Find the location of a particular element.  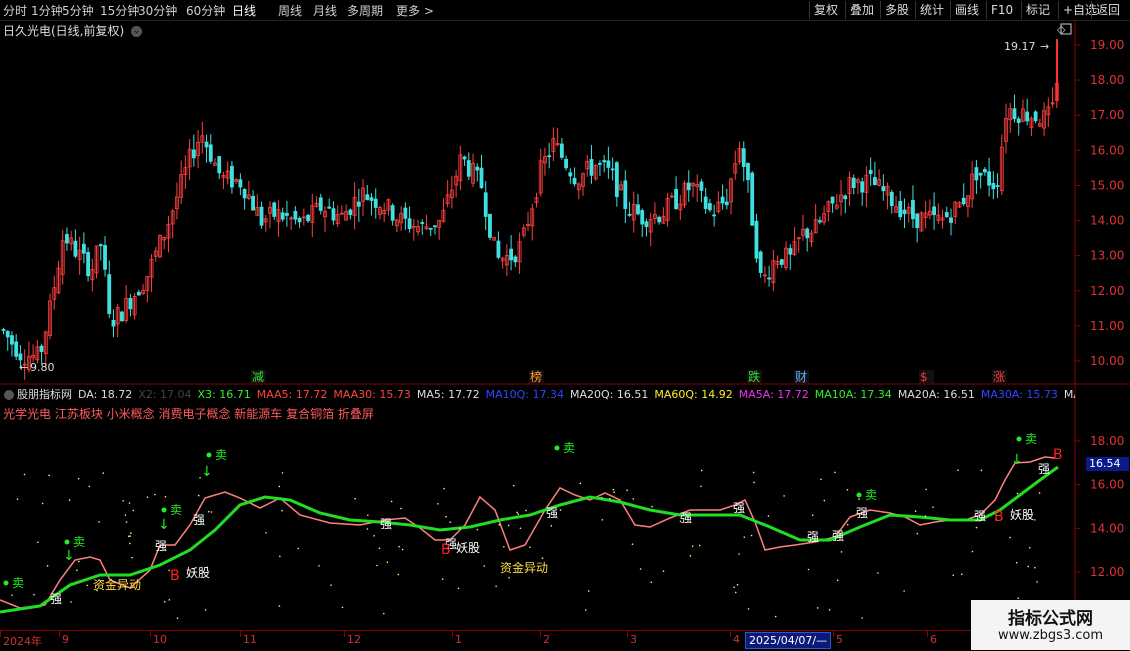

demon-label-2: 妖股 is located at coordinates (1022, 515).